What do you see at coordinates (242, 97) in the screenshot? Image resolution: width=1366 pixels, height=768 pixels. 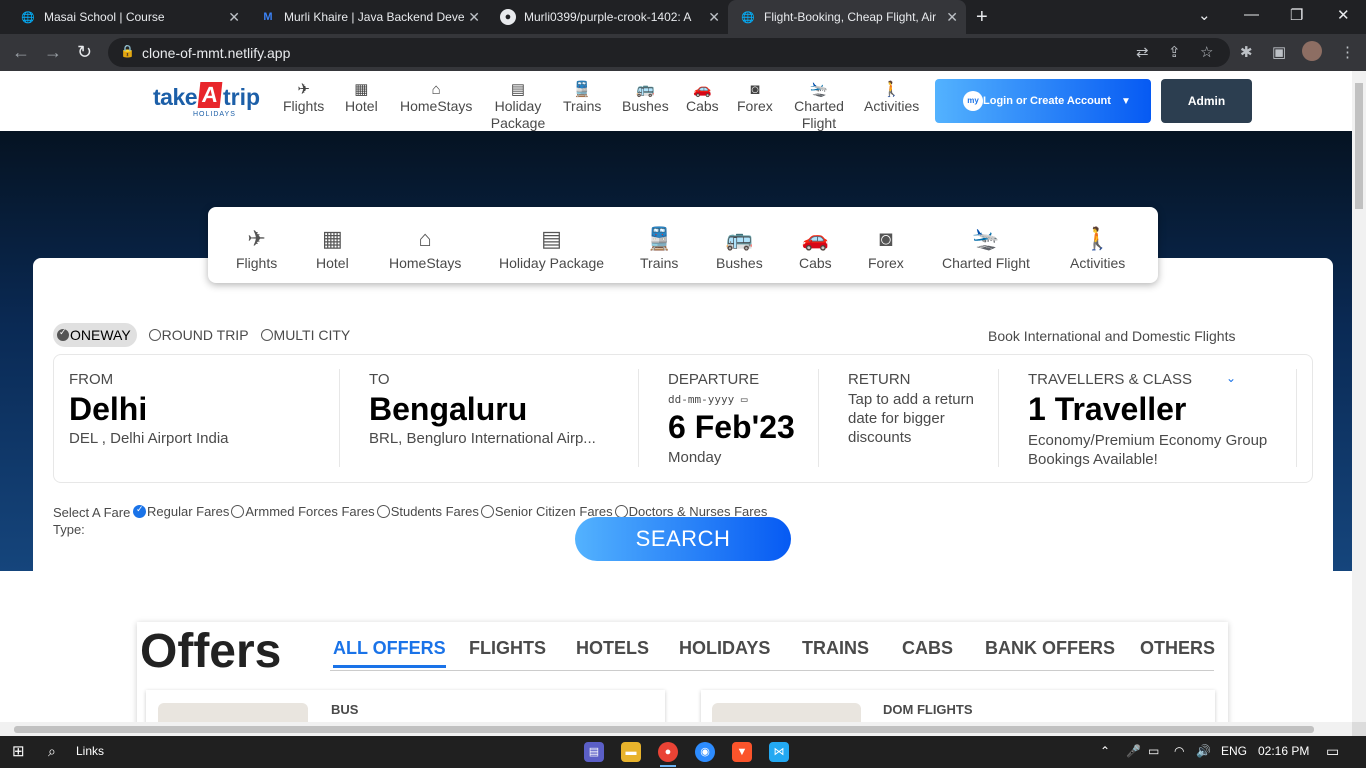 I see `logo-trip: trip` at bounding box center [242, 97].